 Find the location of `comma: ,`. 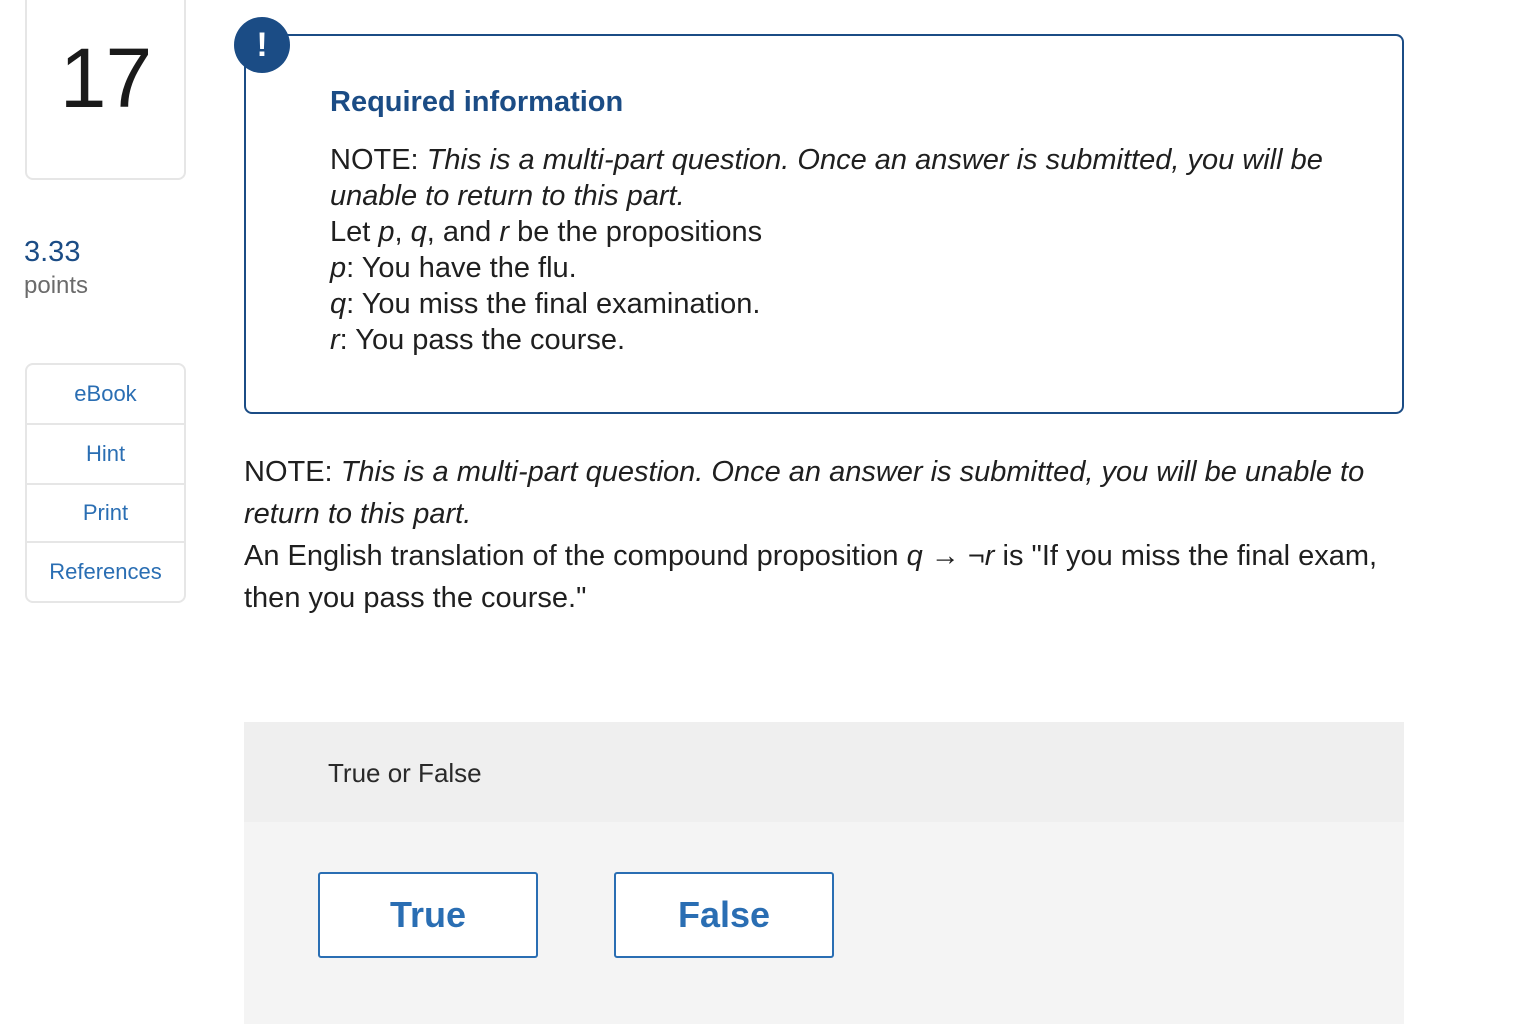

comma: , is located at coordinates (402, 232).